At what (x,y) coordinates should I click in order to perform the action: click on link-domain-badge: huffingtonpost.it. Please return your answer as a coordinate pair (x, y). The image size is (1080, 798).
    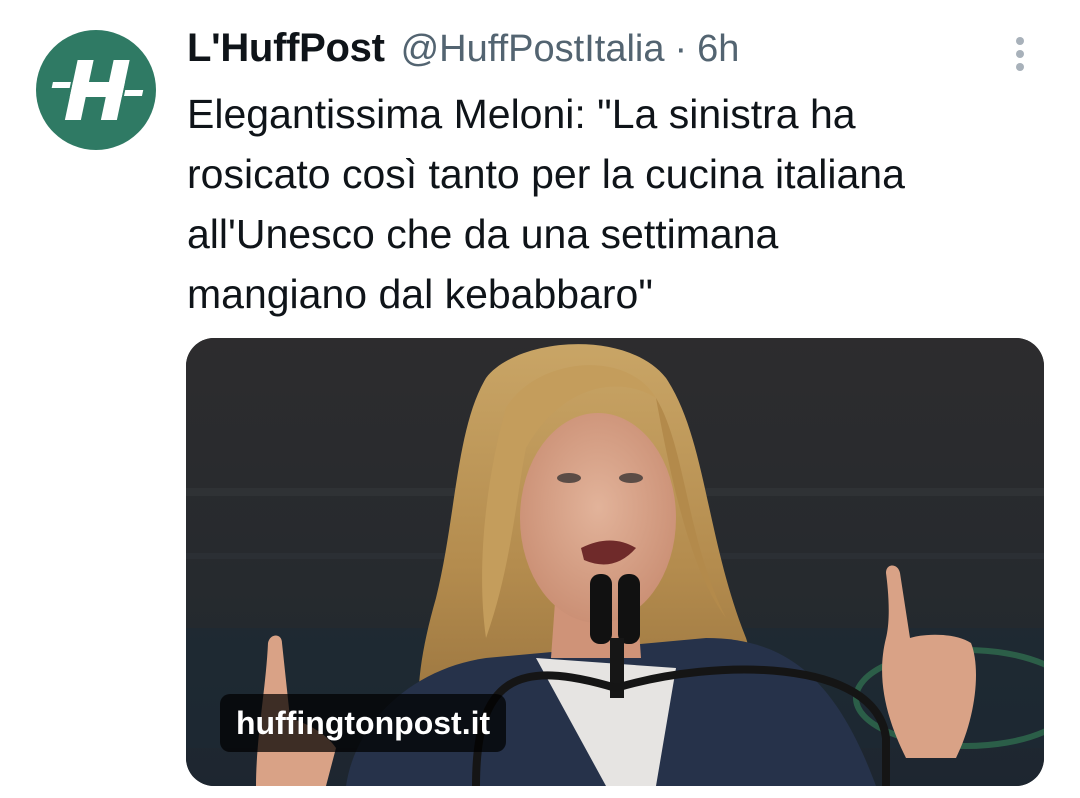
    Looking at the image, I should click on (363, 723).